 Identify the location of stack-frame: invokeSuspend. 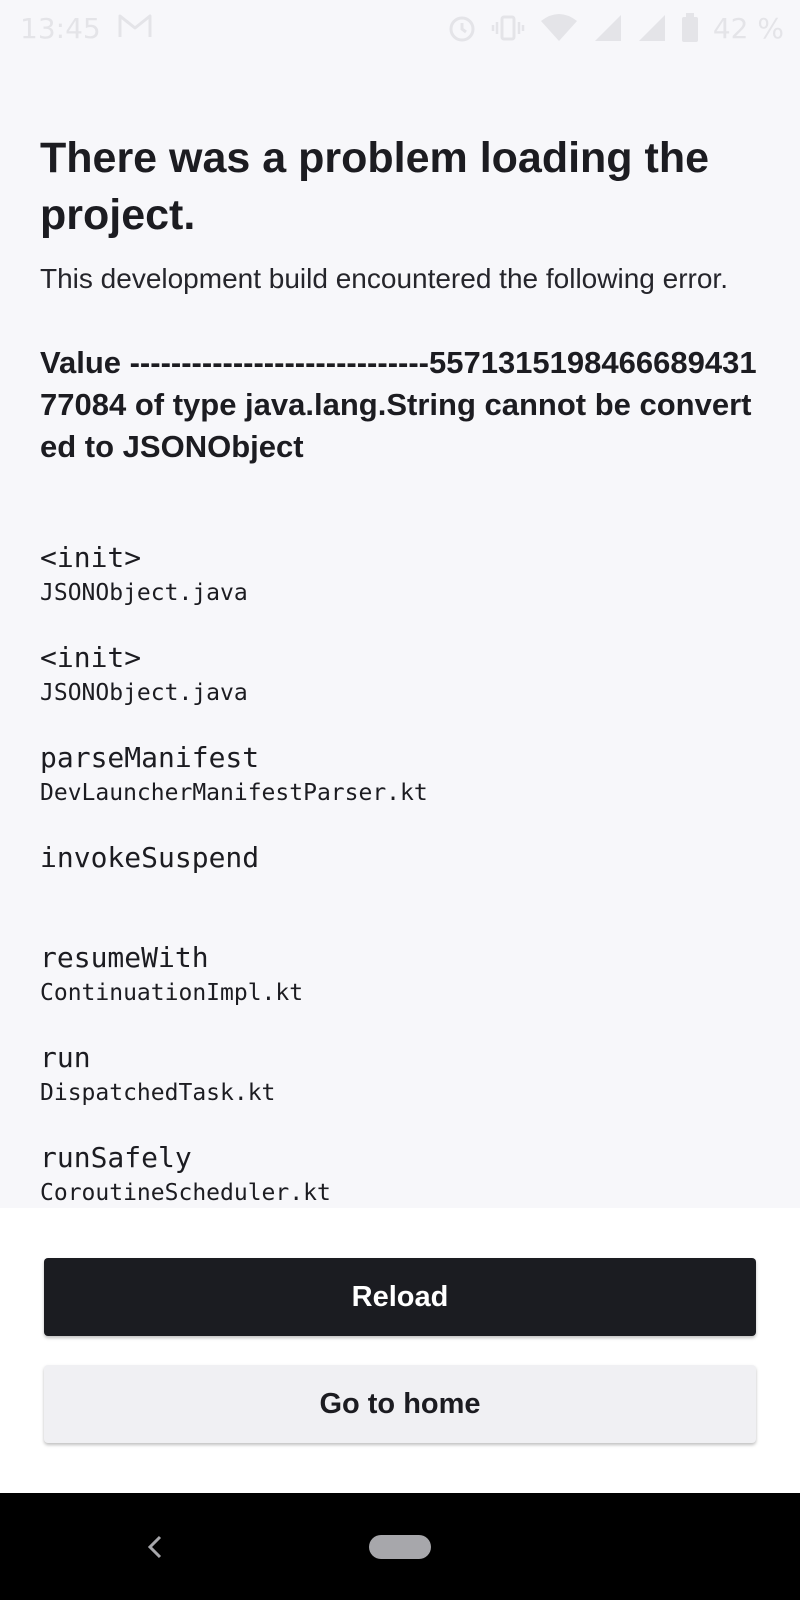
(400, 875).